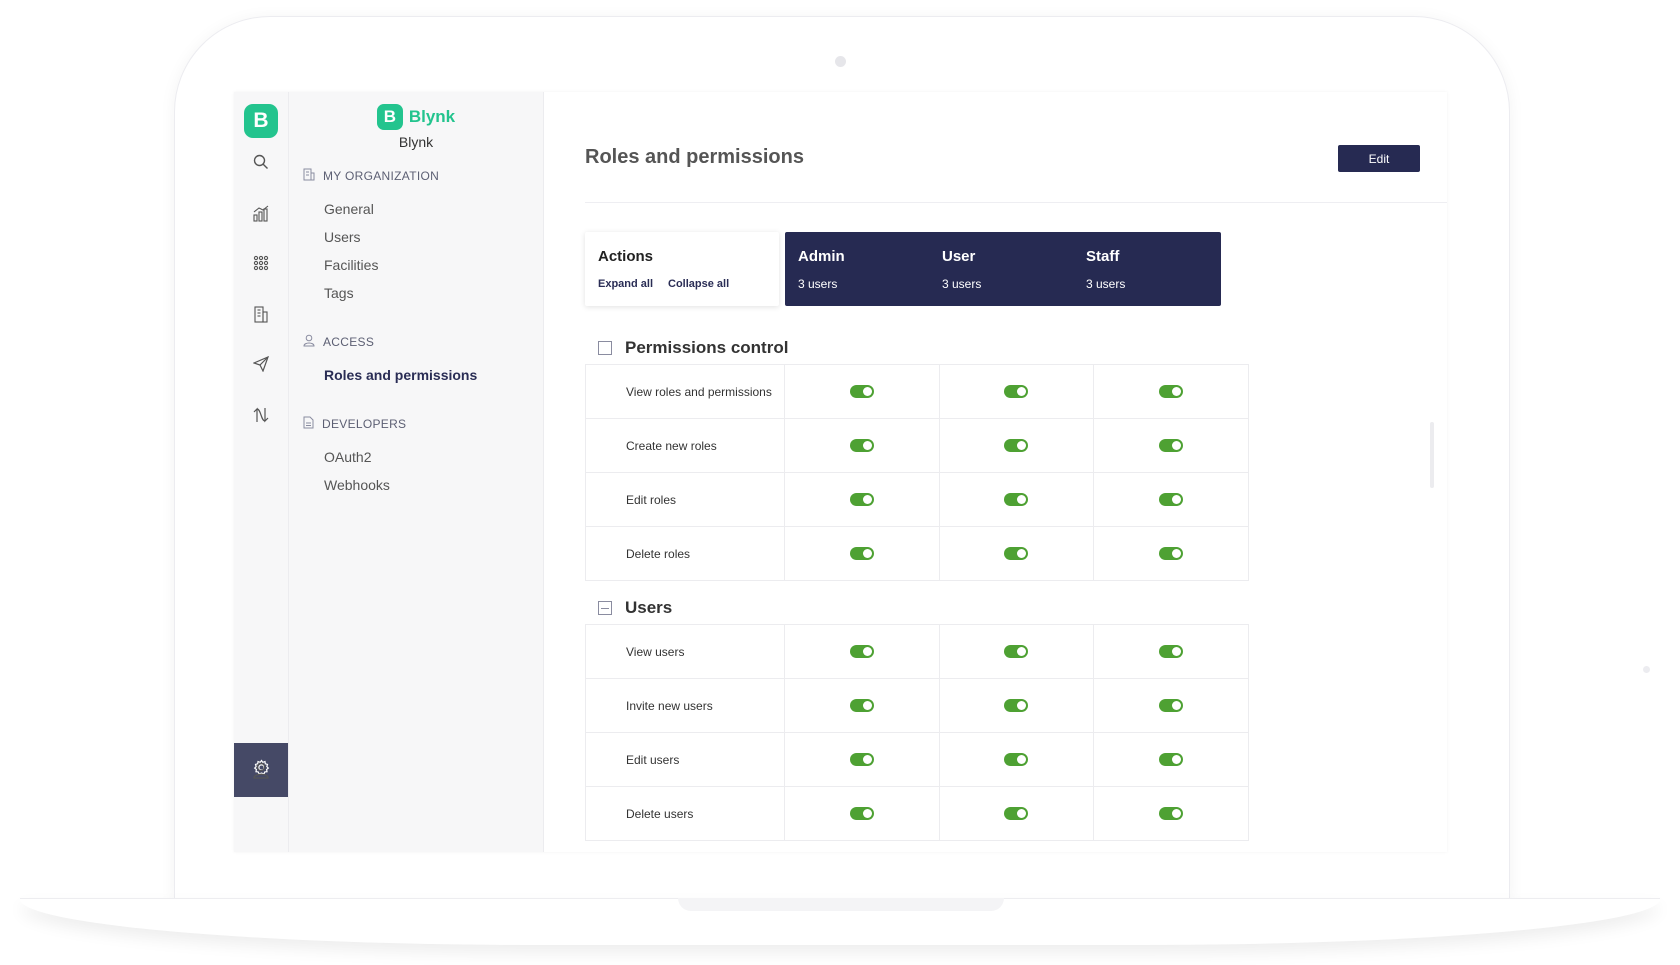  Describe the element at coordinates (342, 237) in the screenshot. I see `sidebar-item-users: Users` at that location.